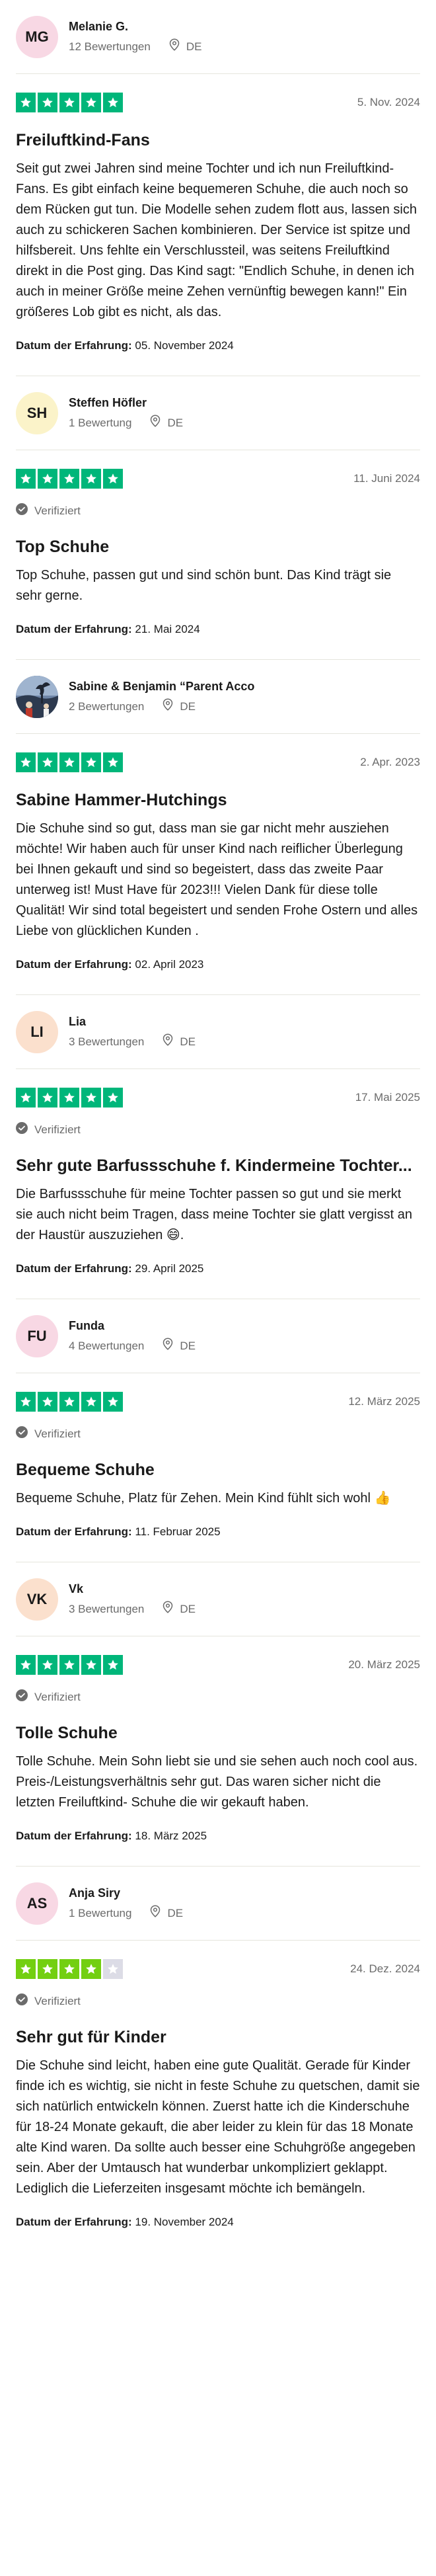 The image size is (436, 2576). Describe the element at coordinates (218, 2038) in the screenshot. I see `review-title: Sehr gut für Kinder` at that location.